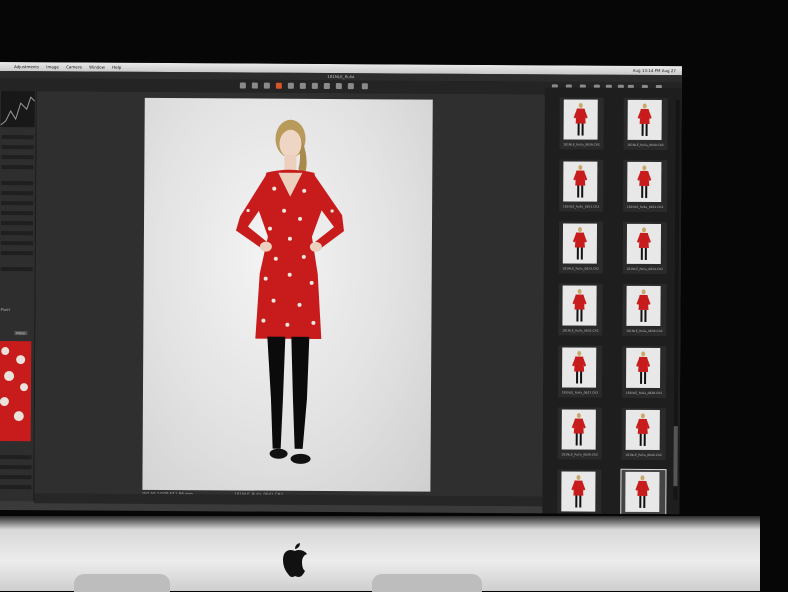 The image size is (788, 592). What do you see at coordinates (97, 67) in the screenshot?
I see `menu-item-window: Window` at bounding box center [97, 67].